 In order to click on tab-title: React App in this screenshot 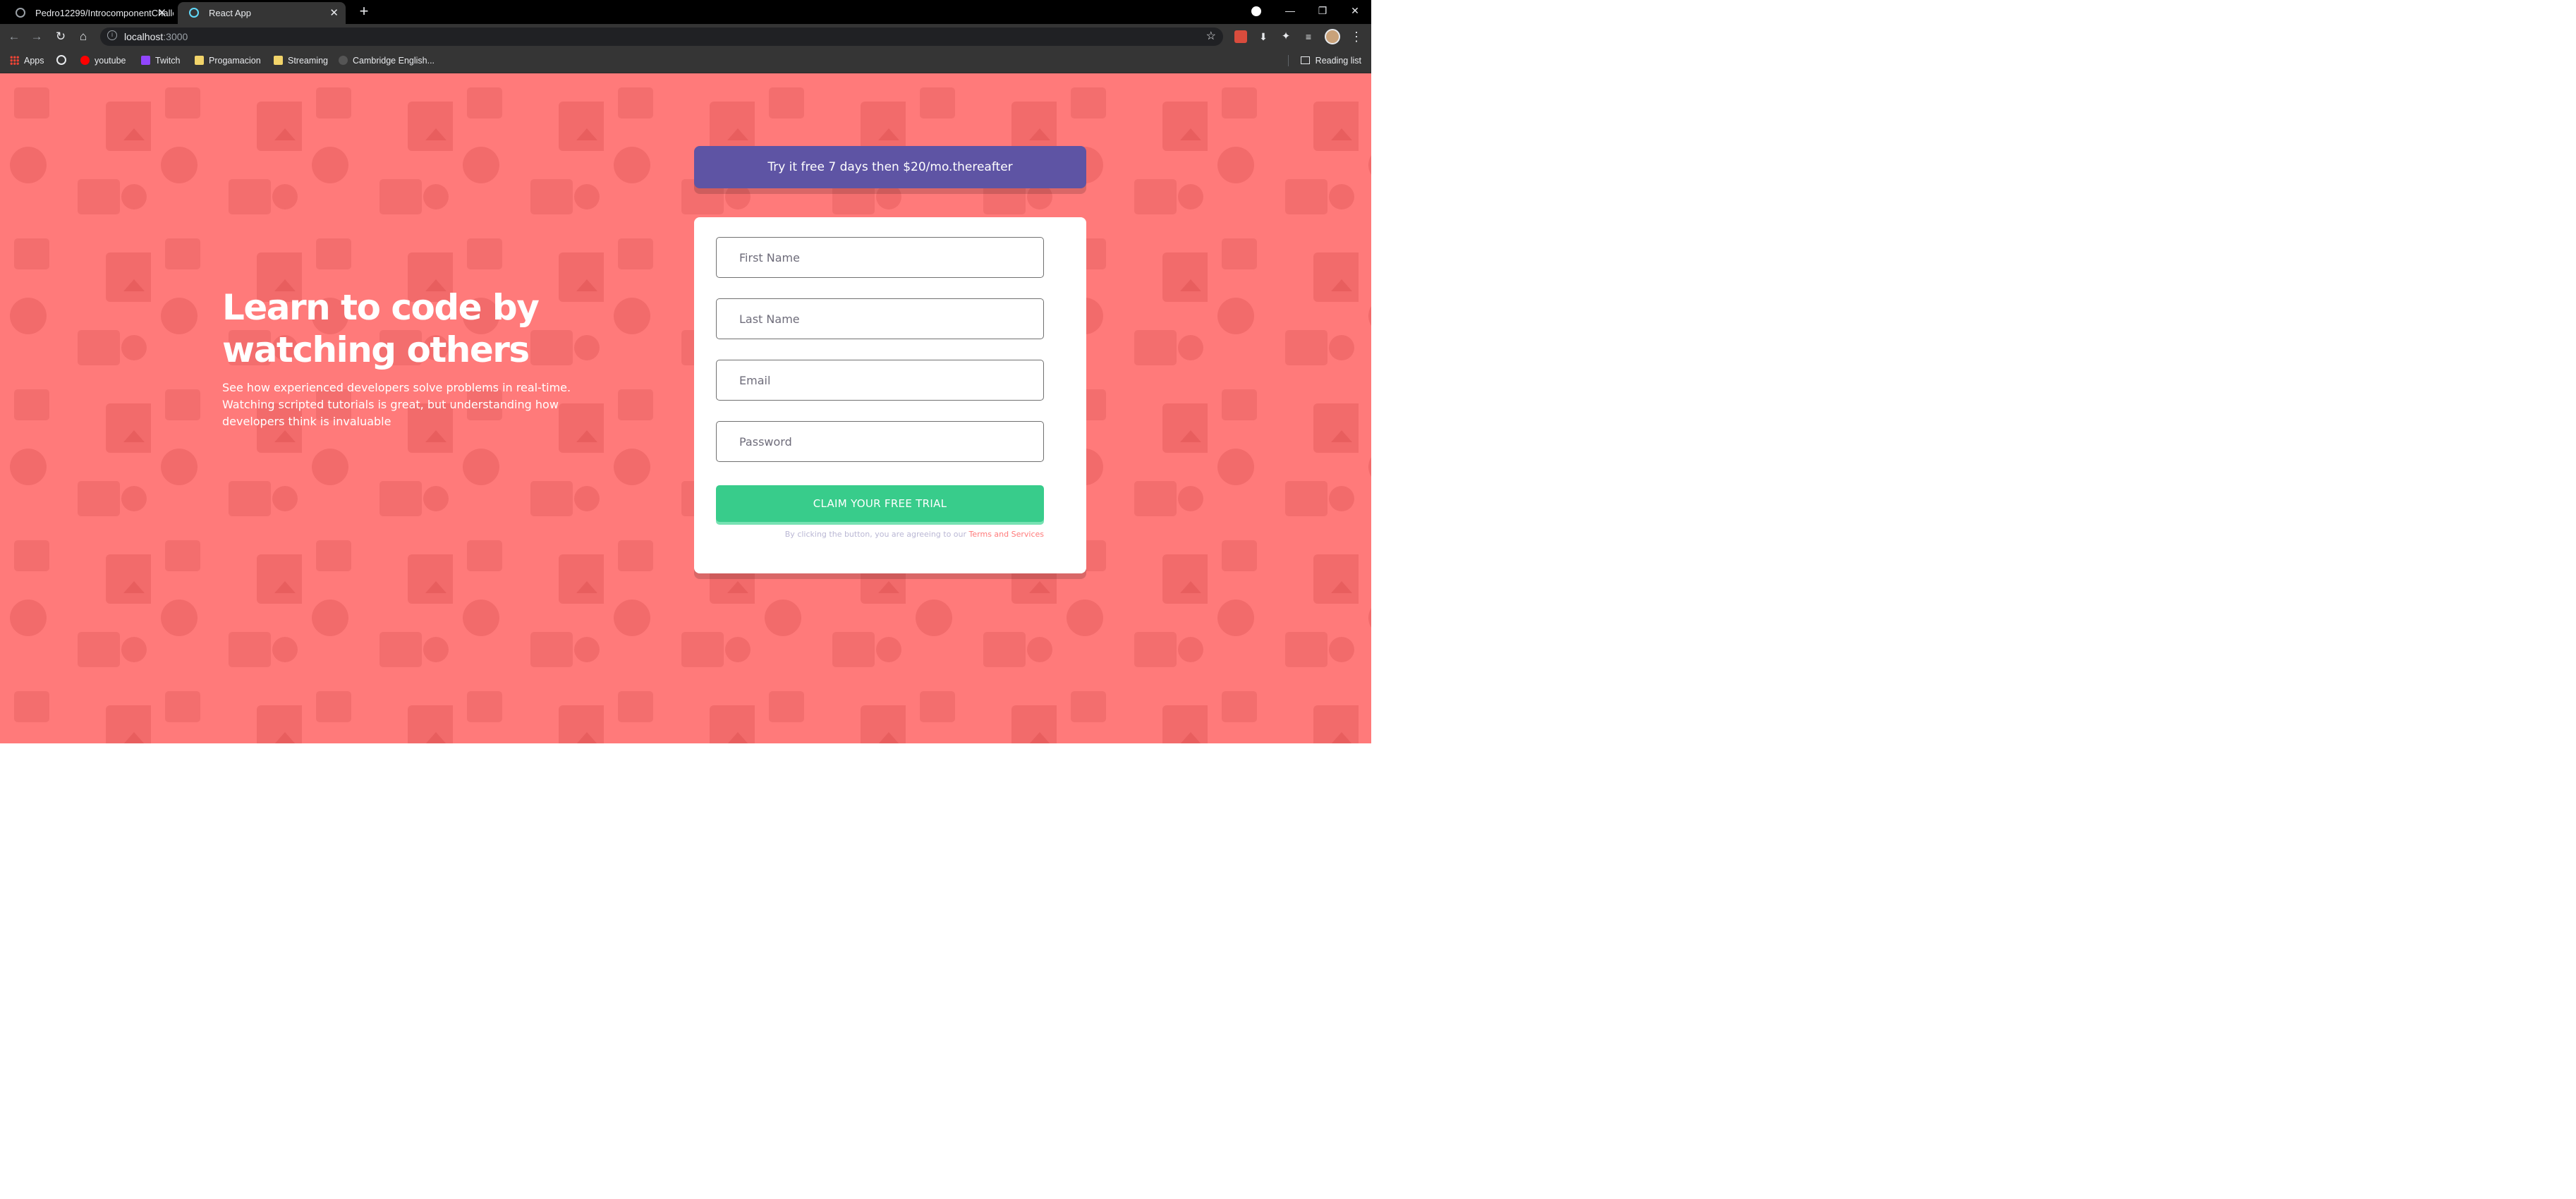, I will do `click(230, 13)`.